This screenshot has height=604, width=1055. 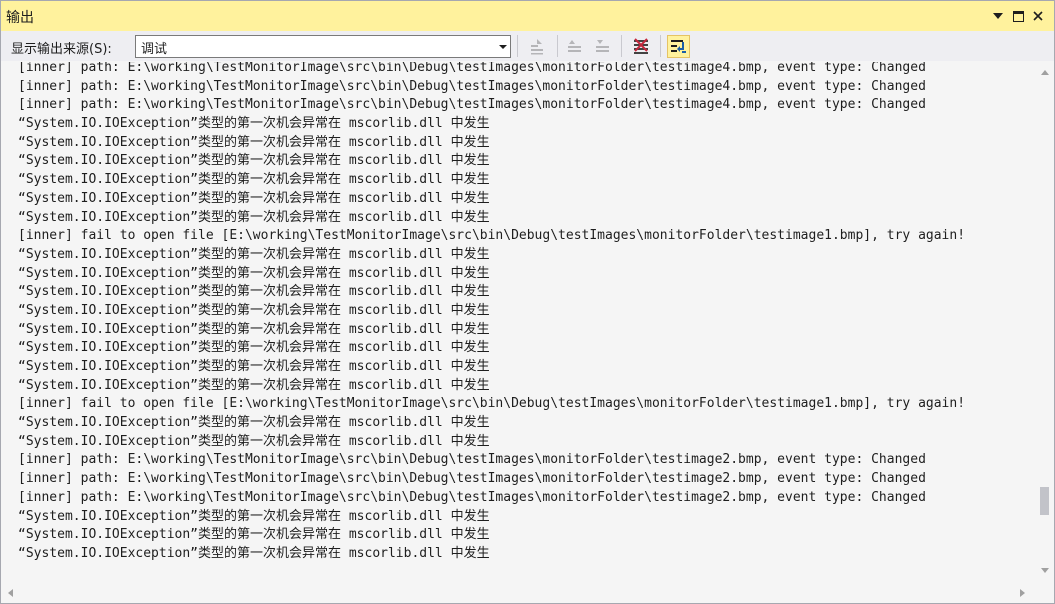 I want to click on title-bar: 输出, so click(x=527, y=16).